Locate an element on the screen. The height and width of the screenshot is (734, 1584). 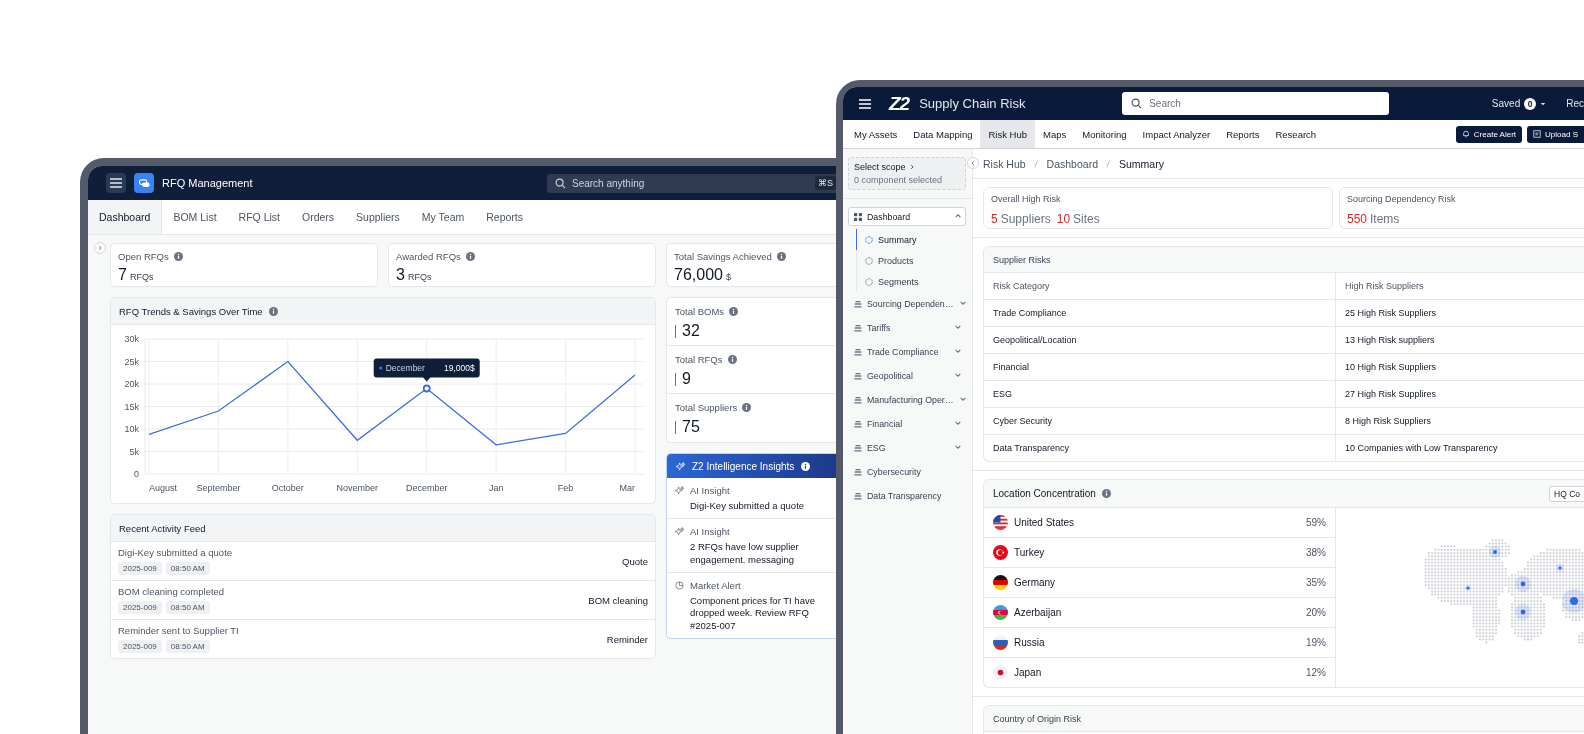
sidebar-subitem: Summary is located at coordinates (890, 239).